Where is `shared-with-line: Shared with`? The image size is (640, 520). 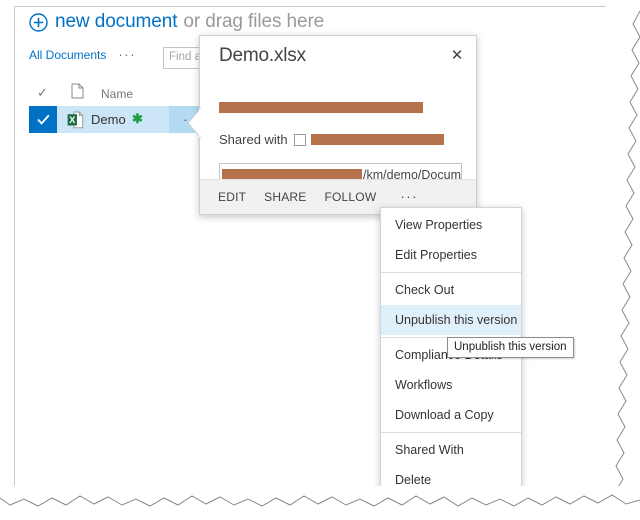 shared-with-line: Shared with is located at coordinates (331, 139).